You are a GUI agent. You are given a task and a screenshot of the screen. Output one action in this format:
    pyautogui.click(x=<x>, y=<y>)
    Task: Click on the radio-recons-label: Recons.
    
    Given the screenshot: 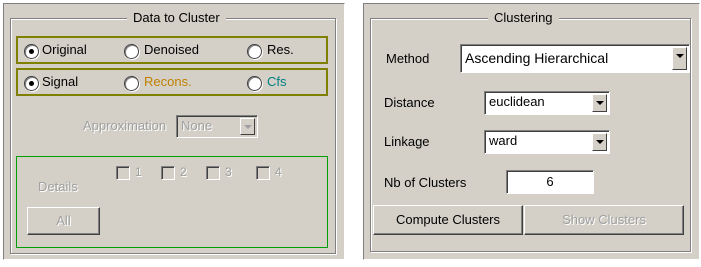 What is the action you would take?
    pyautogui.click(x=168, y=81)
    